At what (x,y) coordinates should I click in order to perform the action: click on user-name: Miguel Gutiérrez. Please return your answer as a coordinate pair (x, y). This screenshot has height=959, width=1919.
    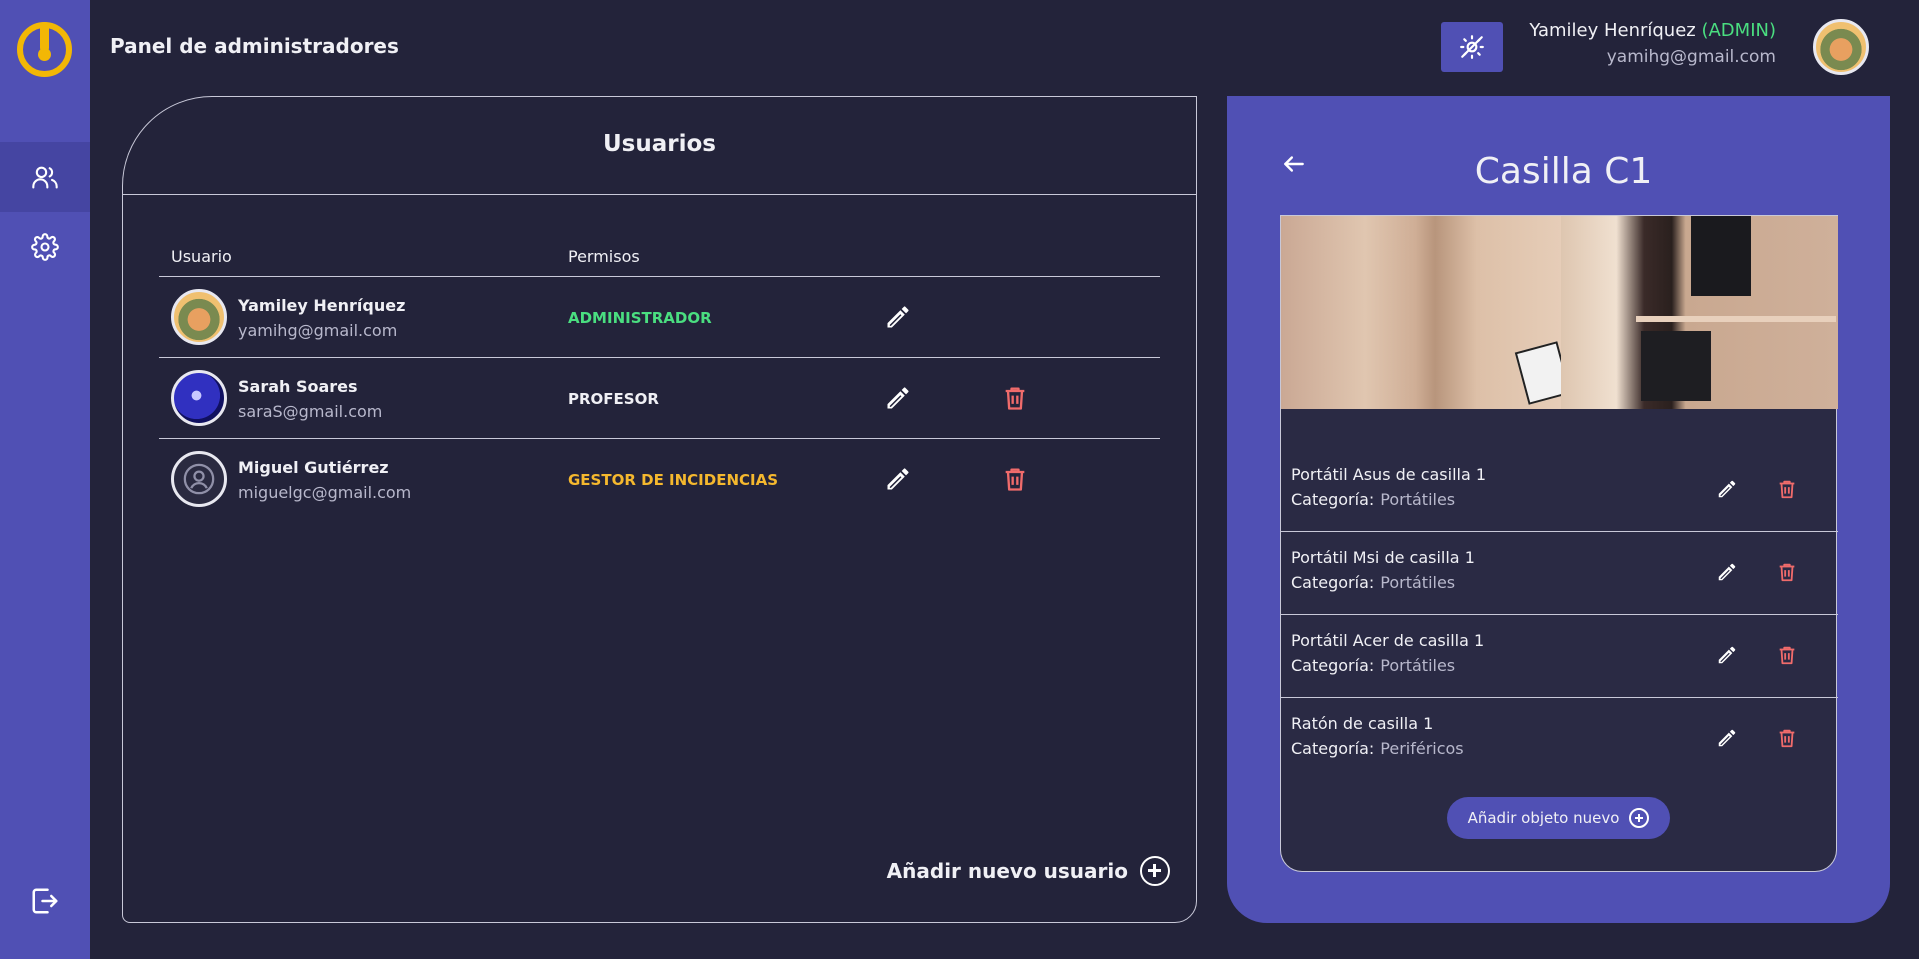
    Looking at the image, I should click on (313, 467).